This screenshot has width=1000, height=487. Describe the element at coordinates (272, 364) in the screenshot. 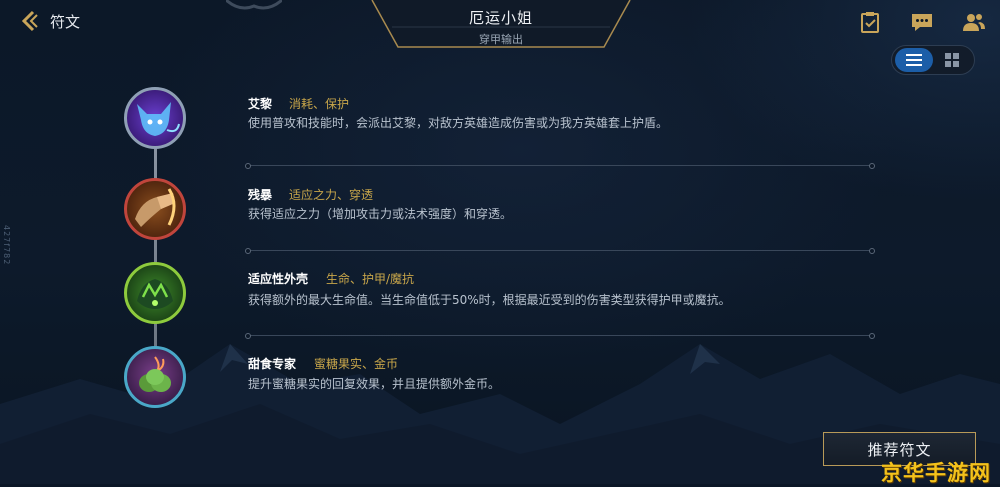

I see `rune-name: 甜食专家` at that location.